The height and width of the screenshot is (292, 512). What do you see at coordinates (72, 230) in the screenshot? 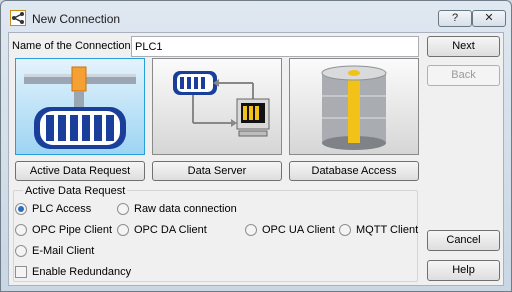
I see `radio-opc-pipe-client-label: OPC Pipe Client` at bounding box center [72, 230].